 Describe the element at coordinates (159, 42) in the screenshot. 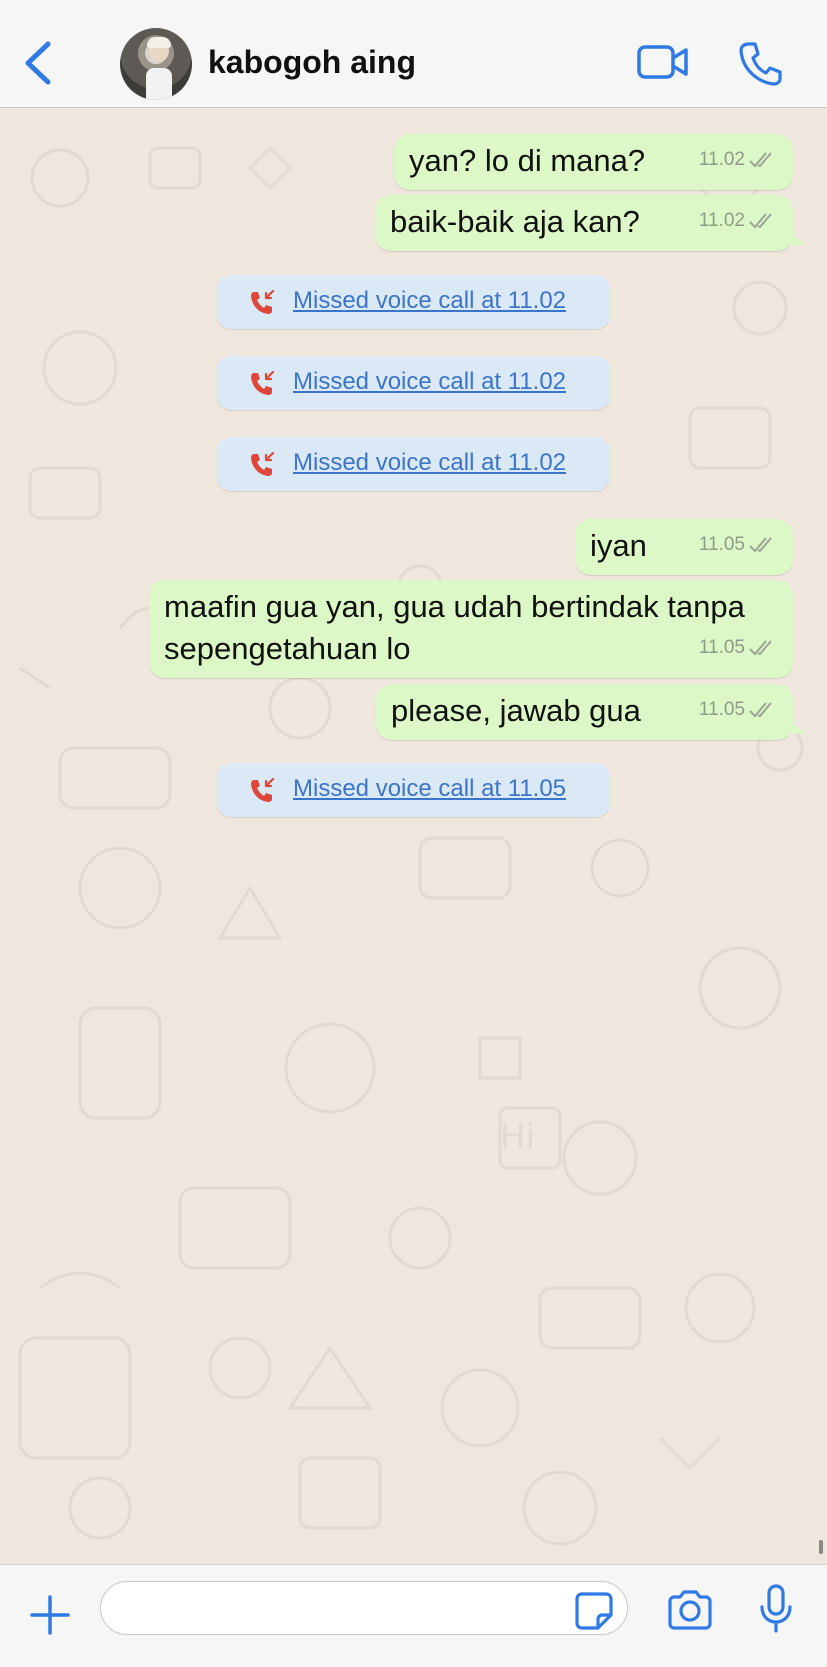

I see `avatar-figure-hair` at that location.